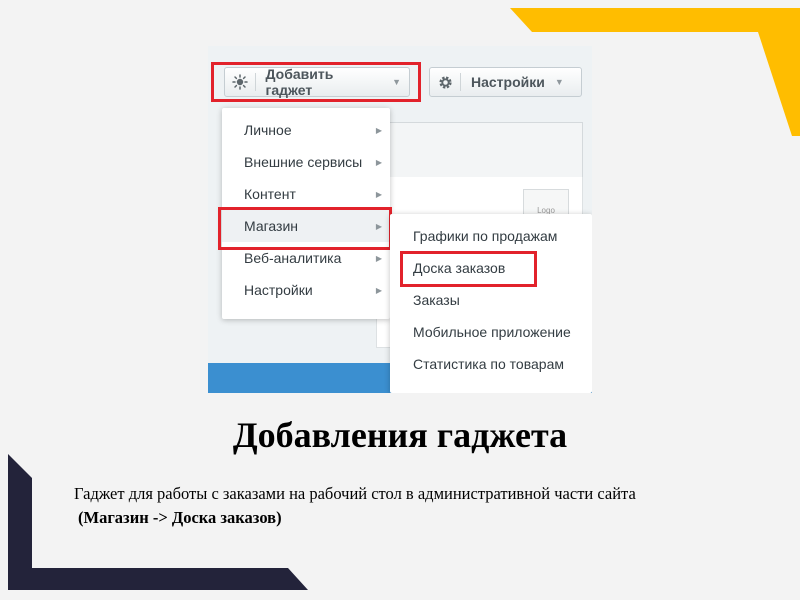 This screenshot has width=800, height=600. Describe the element at coordinates (180, 517) in the screenshot. I see `description-path: (Магазин -> Доска заказов)` at that location.